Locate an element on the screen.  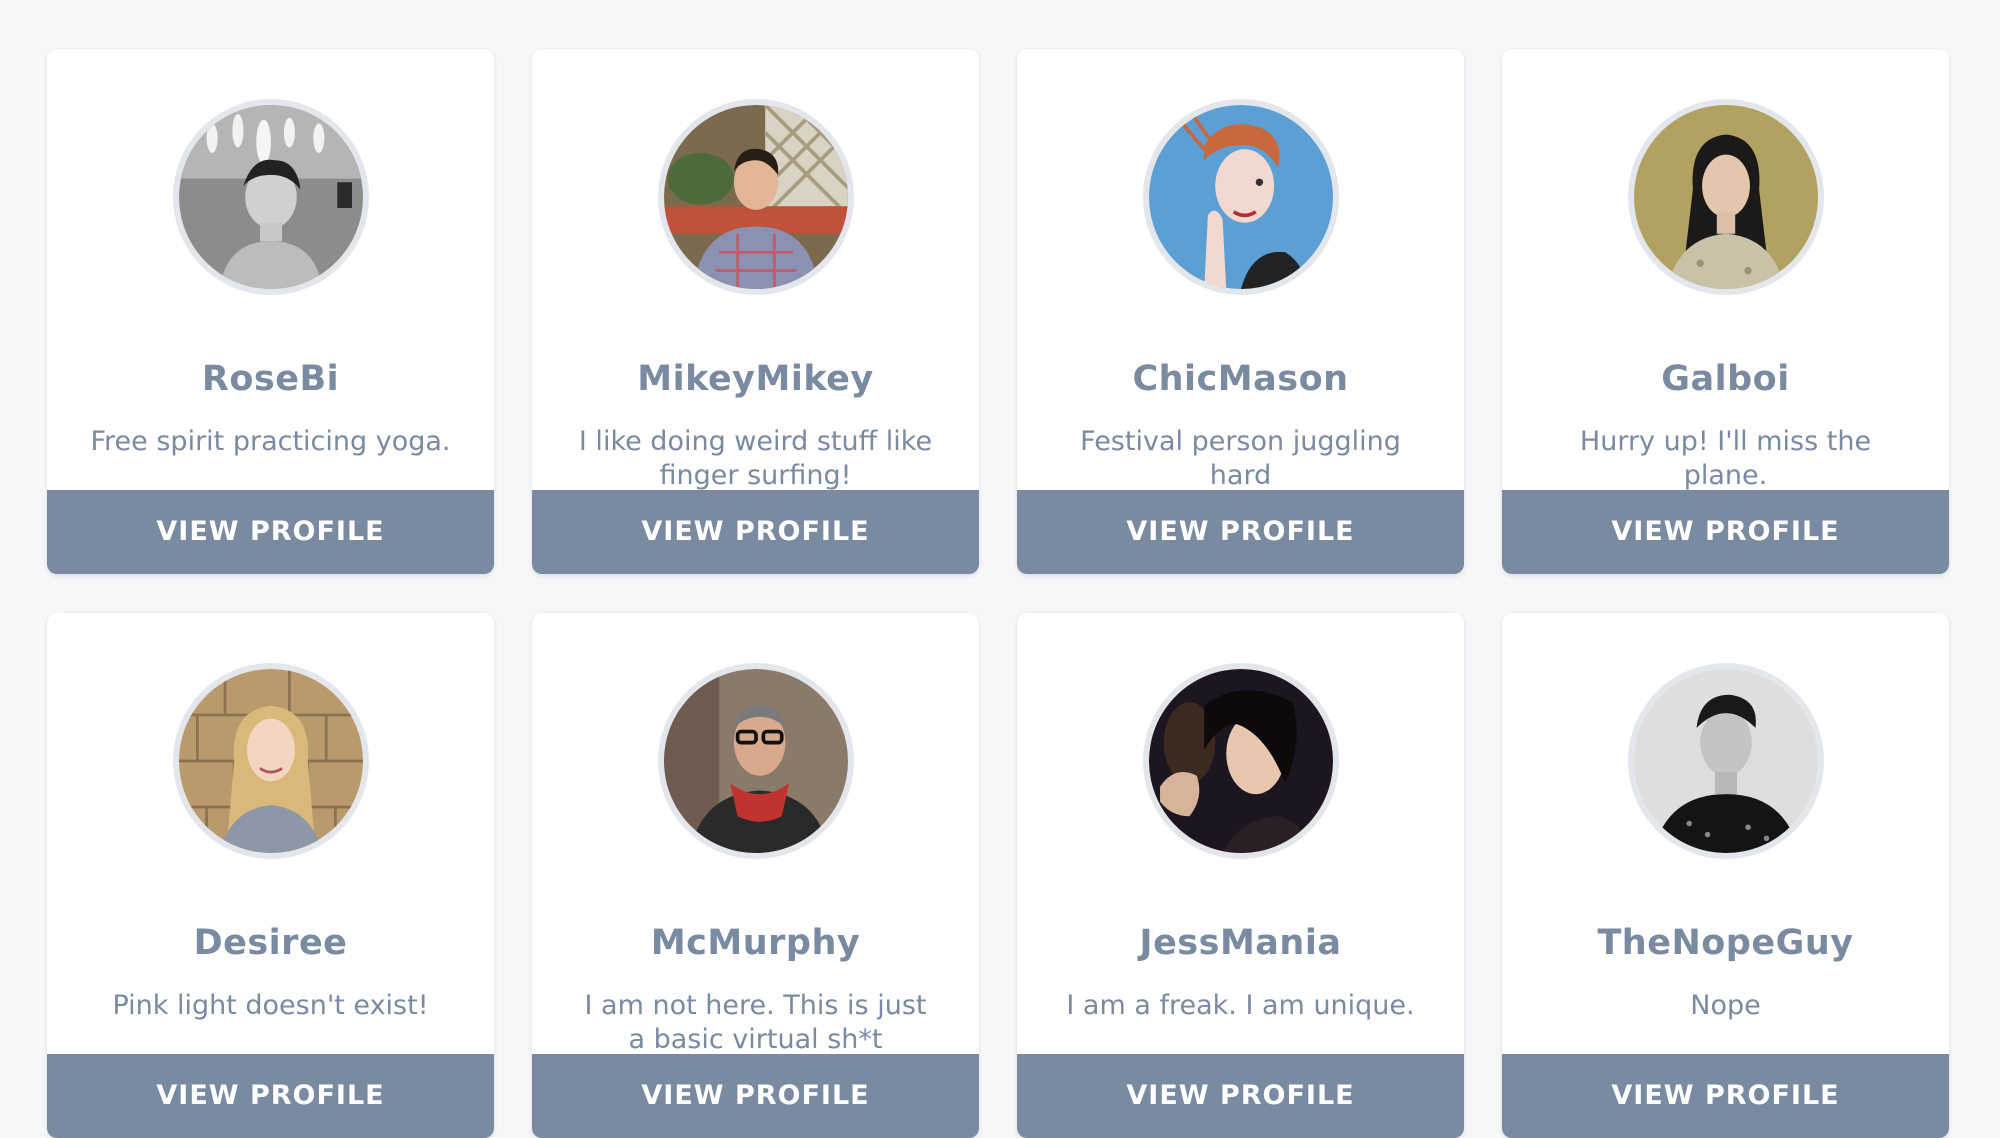
profile-name: Desiree is located at coordinates (270, 943).